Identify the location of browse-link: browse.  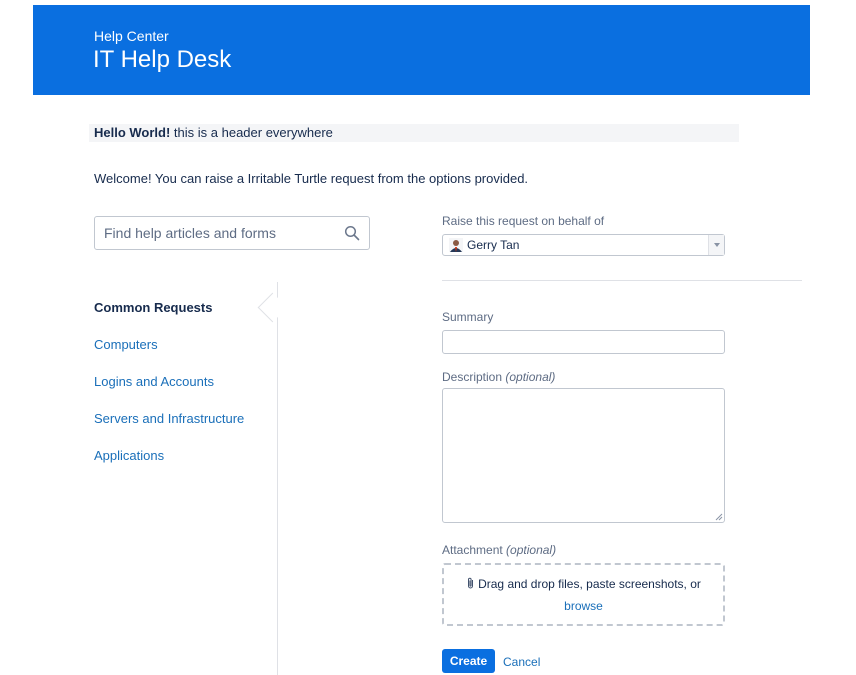
(583, 606).